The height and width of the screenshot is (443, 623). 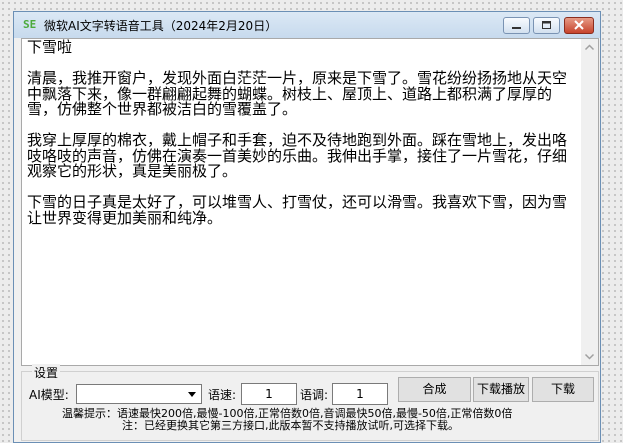 What do you see at coordinates (192, 394) in the screenshot?
I see `dropdown-arrow-icon` at bounding box center [192, 394].